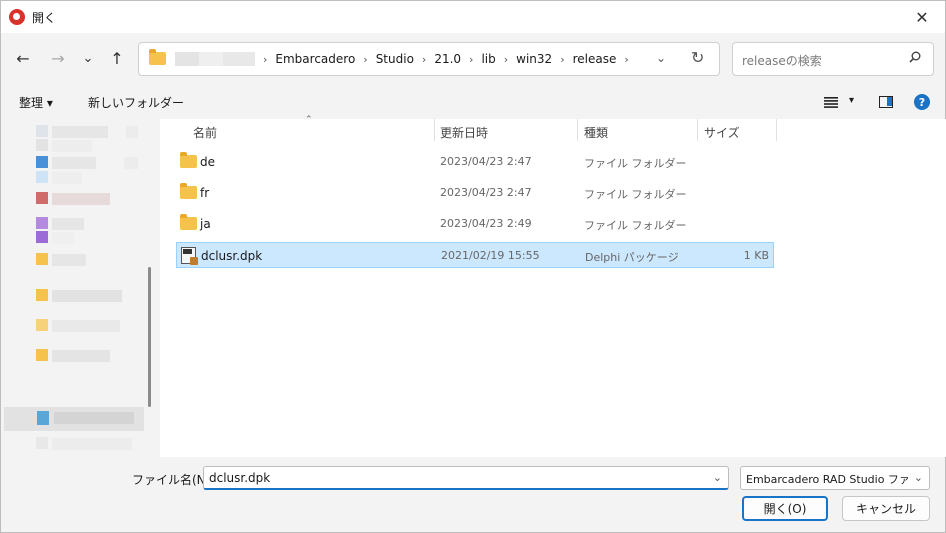  What do you see at coordinates (595, 59) in the screenshot?
I see `breadcrumb-item: release` at bounding box center [595, 59].